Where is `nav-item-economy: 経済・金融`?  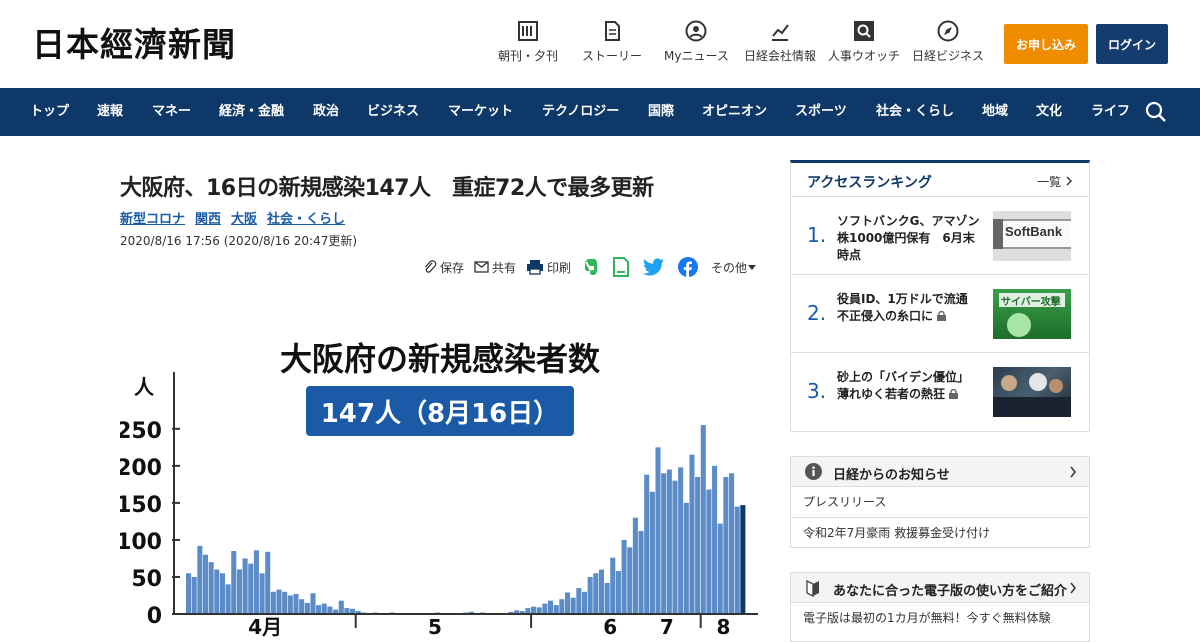
nav-item-economy: 経済・金融 is located at coordinates (251, 112).